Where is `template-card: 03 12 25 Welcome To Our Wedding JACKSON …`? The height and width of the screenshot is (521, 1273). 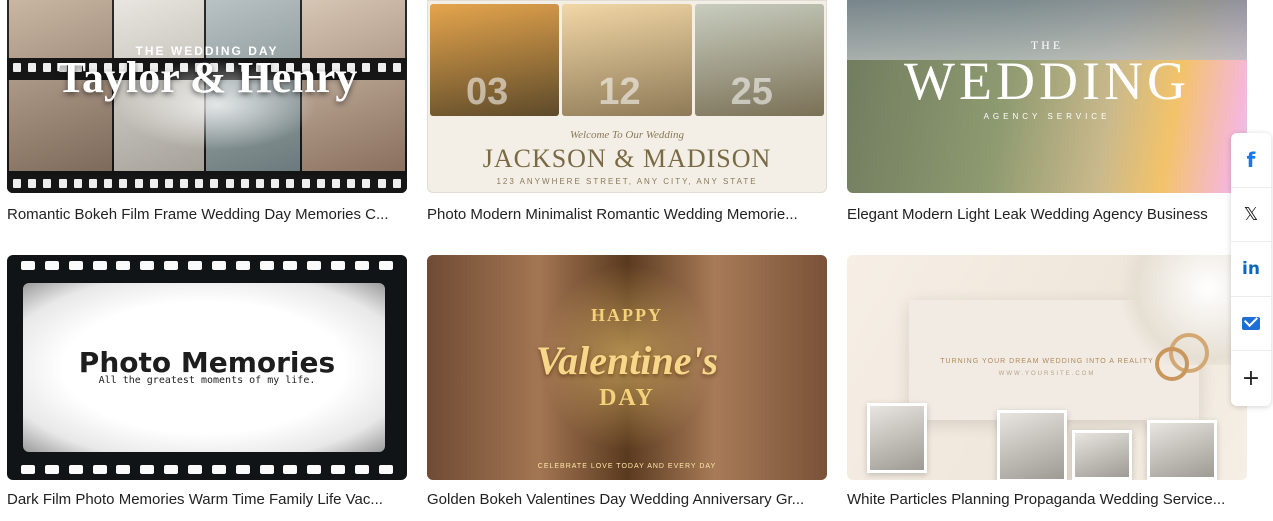 template-card: 03 12 25 Welcome To Our Wedding JACKSON … is located at coordinates (627, 112).